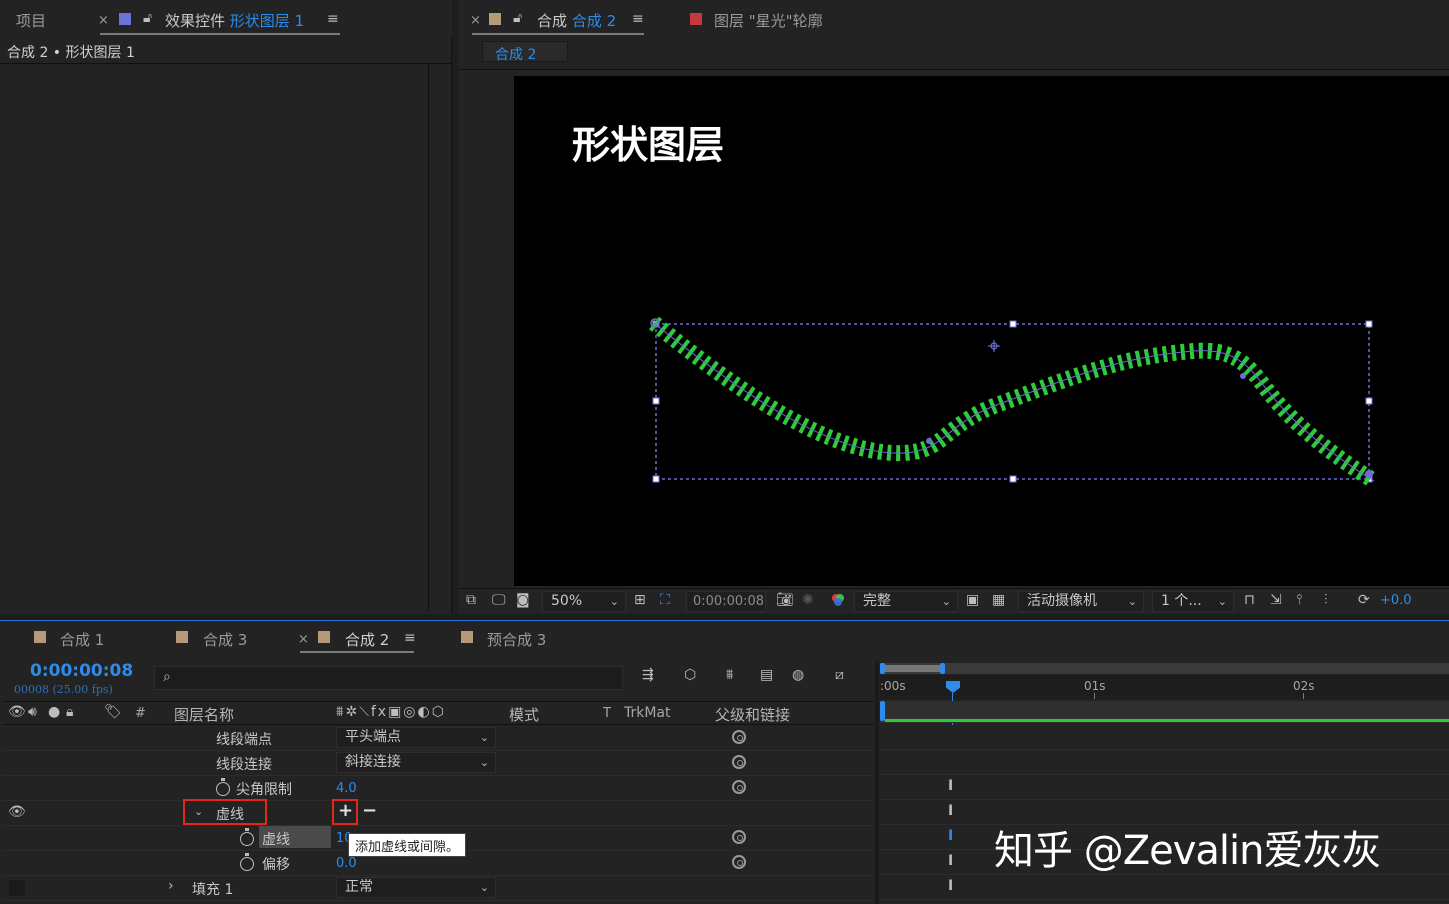 The height and width of the screenshot is (904, 1449). Describe the element at coordinates (882, 668) in the screenshot. I see `work-area-start-handle` at that location.